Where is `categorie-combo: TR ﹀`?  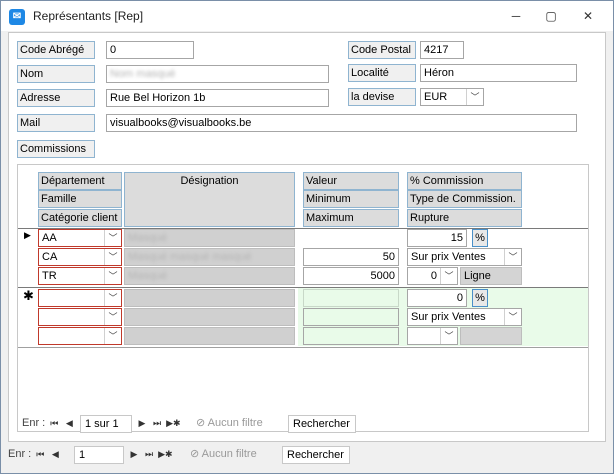
categorie-combo: TR ﹀ is located at coordinates (80, 276).